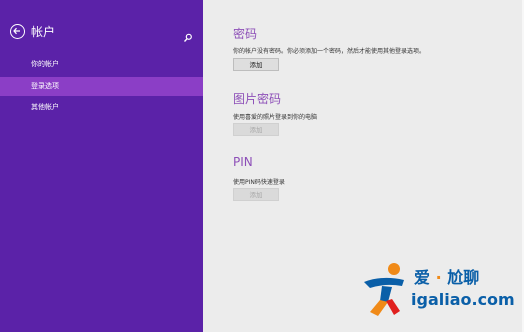  Describe the element at coordinates (422, 277) in the screenshot. I see `watermark-brand-left: 爱` at that location.